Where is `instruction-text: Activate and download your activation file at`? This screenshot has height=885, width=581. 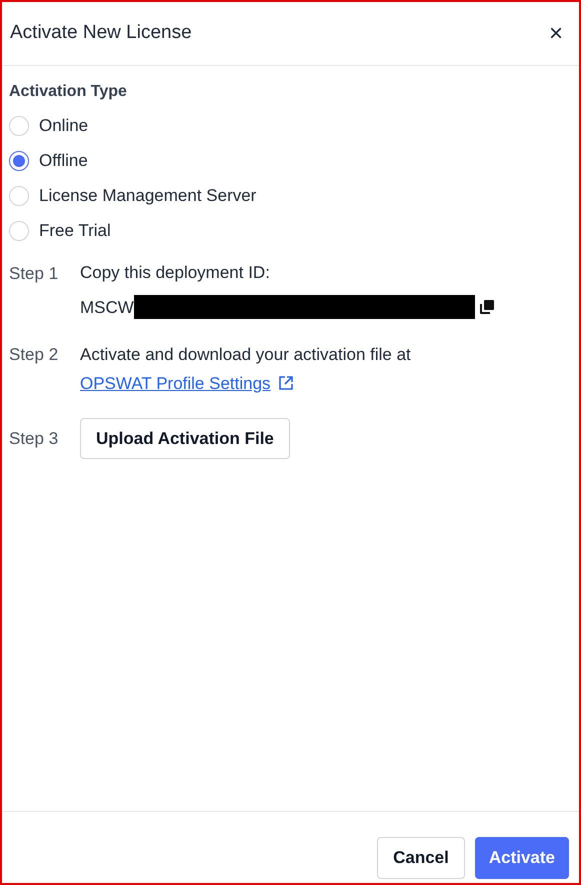
instruction-text: Activate and download your activation file at is located at coordinates (245, 355).